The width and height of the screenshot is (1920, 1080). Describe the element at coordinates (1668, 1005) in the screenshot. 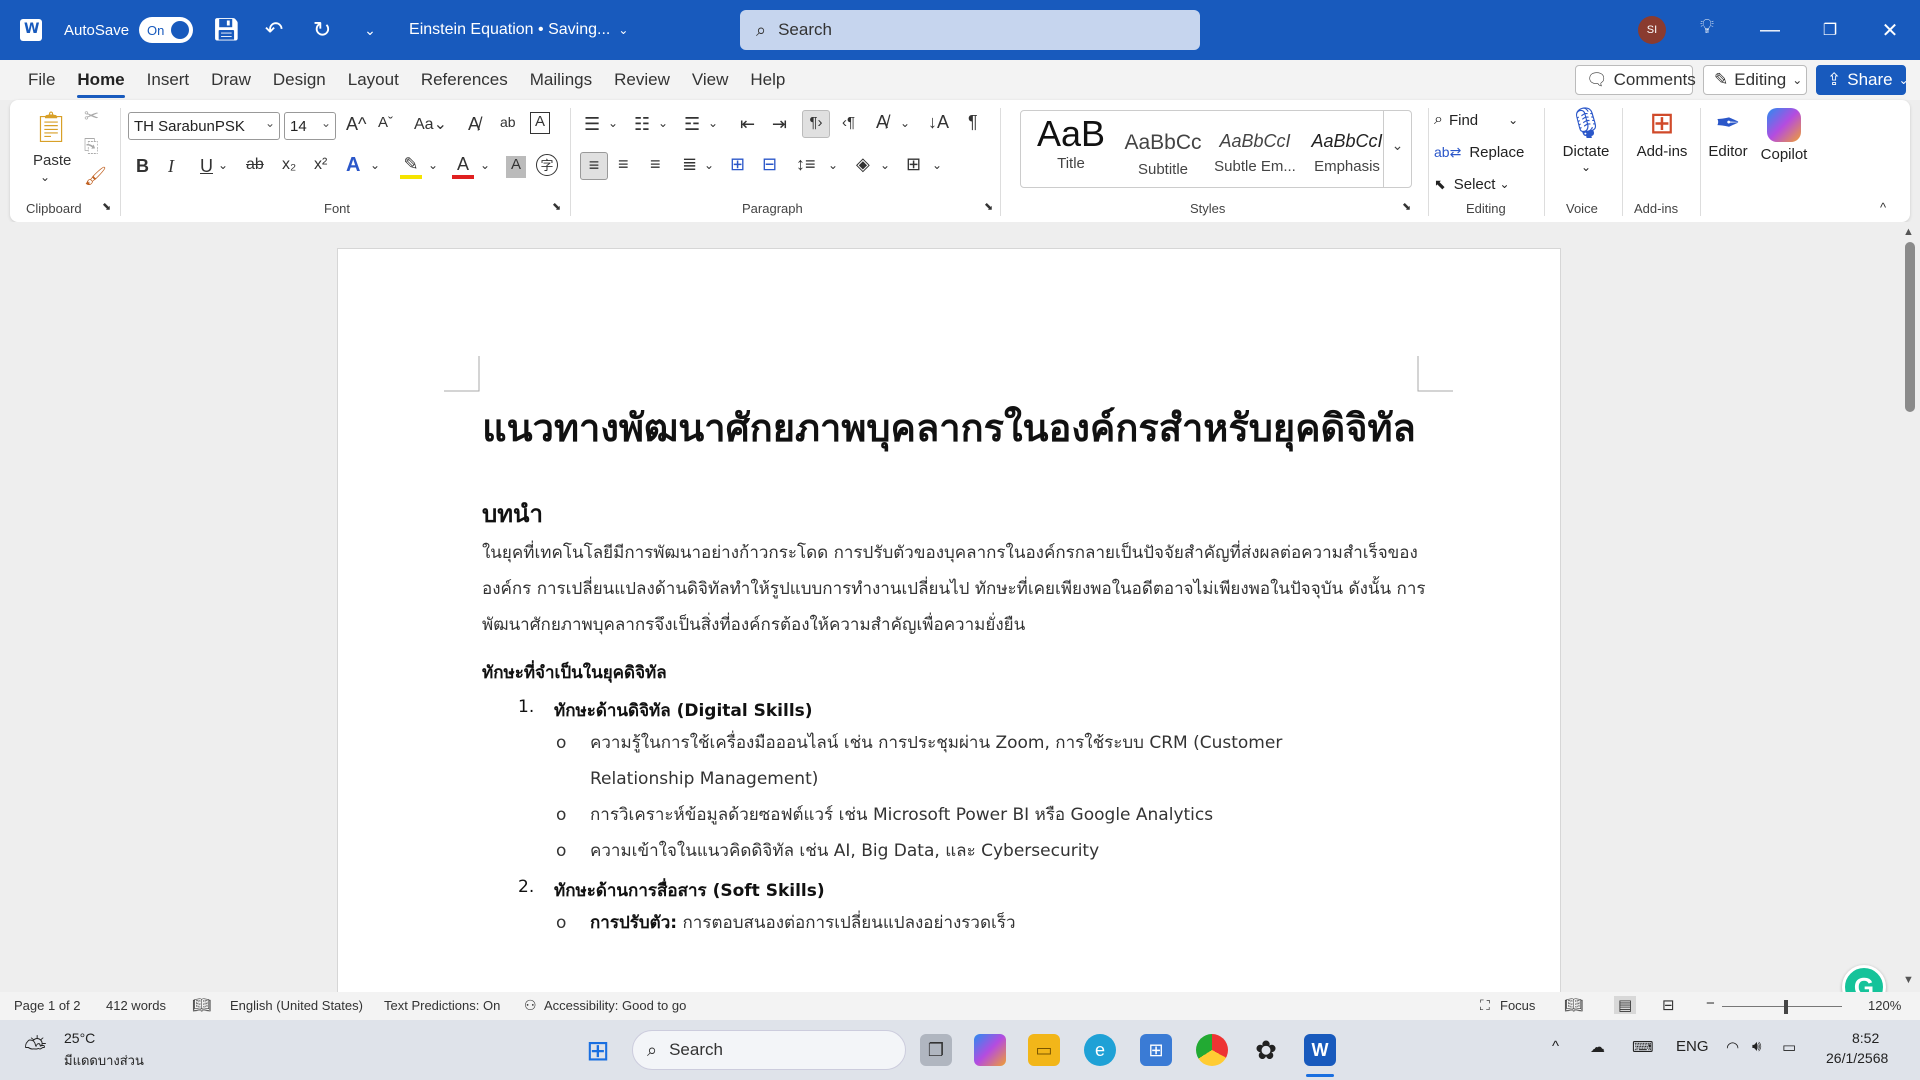

I see `web-layout-icon: ⊟` at that location.